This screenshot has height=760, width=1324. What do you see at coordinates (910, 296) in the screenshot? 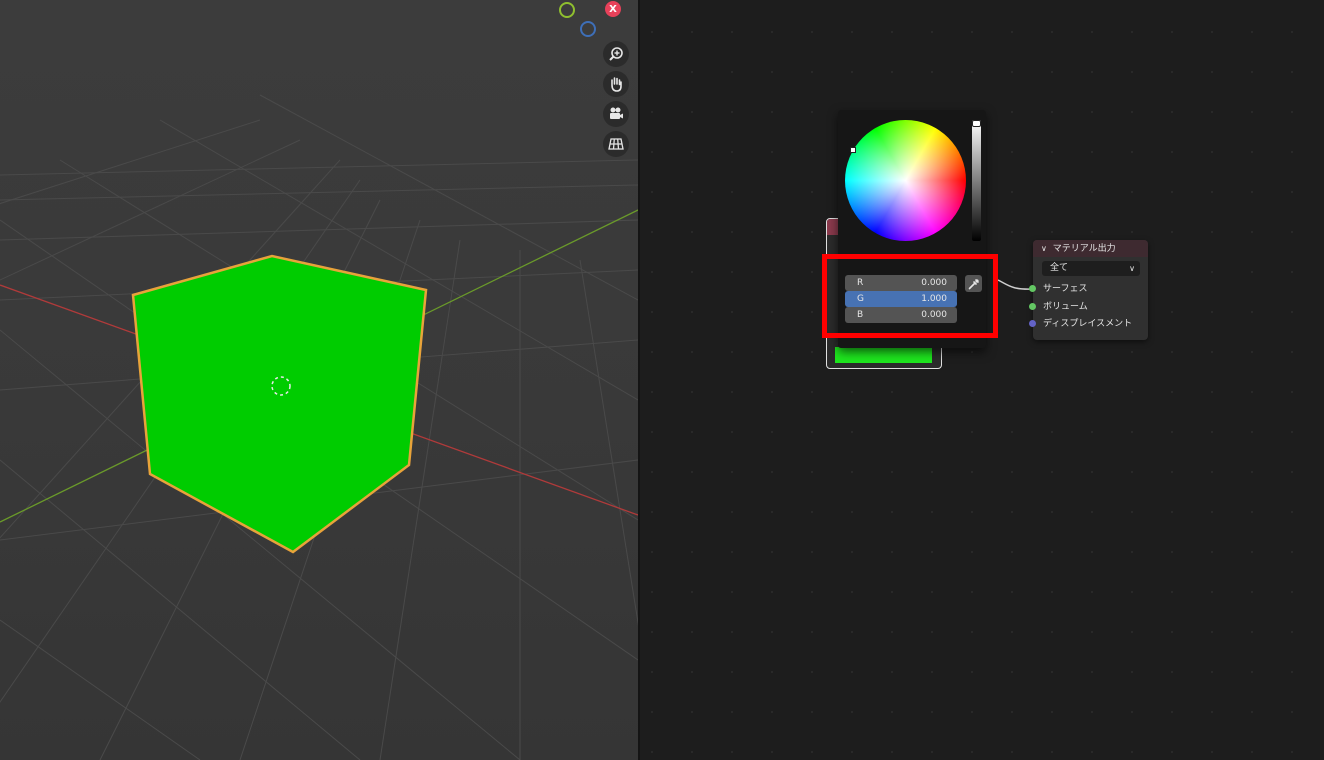
I see `rgb-fields-highlight-box` at bounding box center [910, 296].